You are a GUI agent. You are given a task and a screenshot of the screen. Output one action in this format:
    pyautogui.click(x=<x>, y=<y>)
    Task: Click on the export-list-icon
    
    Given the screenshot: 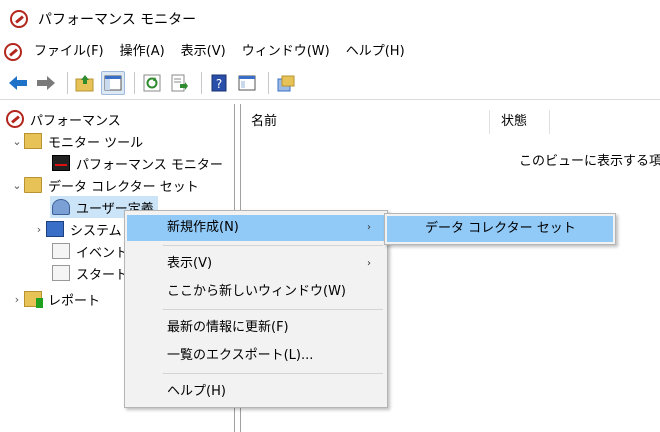 What is the action you would take?
    pyautogui.click(x=179, y=82)
    